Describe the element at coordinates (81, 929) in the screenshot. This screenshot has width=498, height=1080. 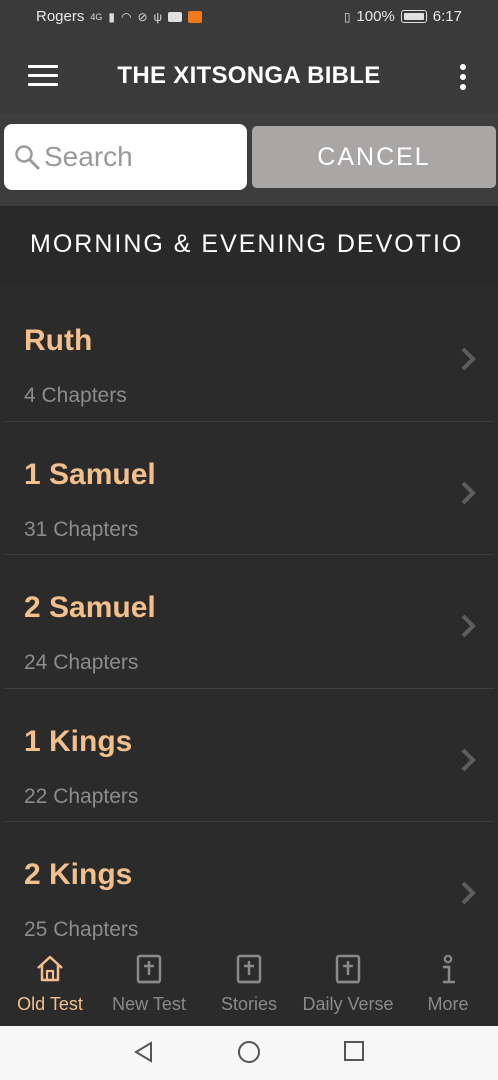
I see `book-chapter-count: 25 Chapters` at that location.